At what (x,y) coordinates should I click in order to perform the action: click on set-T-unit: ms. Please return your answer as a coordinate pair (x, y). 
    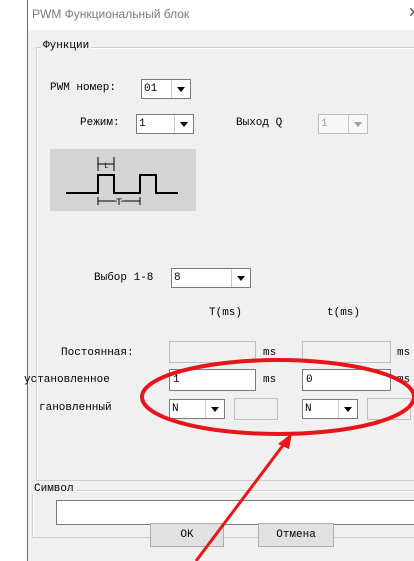
    Looking at the image, I should click on (270, 380).